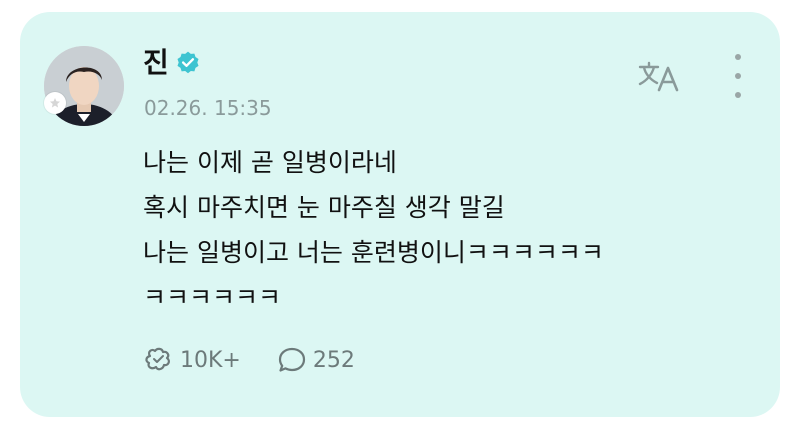  Describe the element at coordinates (212, 297) in the screenshot. I see `post-body-line: ㅋㅋㅋㅋㅋㅋ` at that location.